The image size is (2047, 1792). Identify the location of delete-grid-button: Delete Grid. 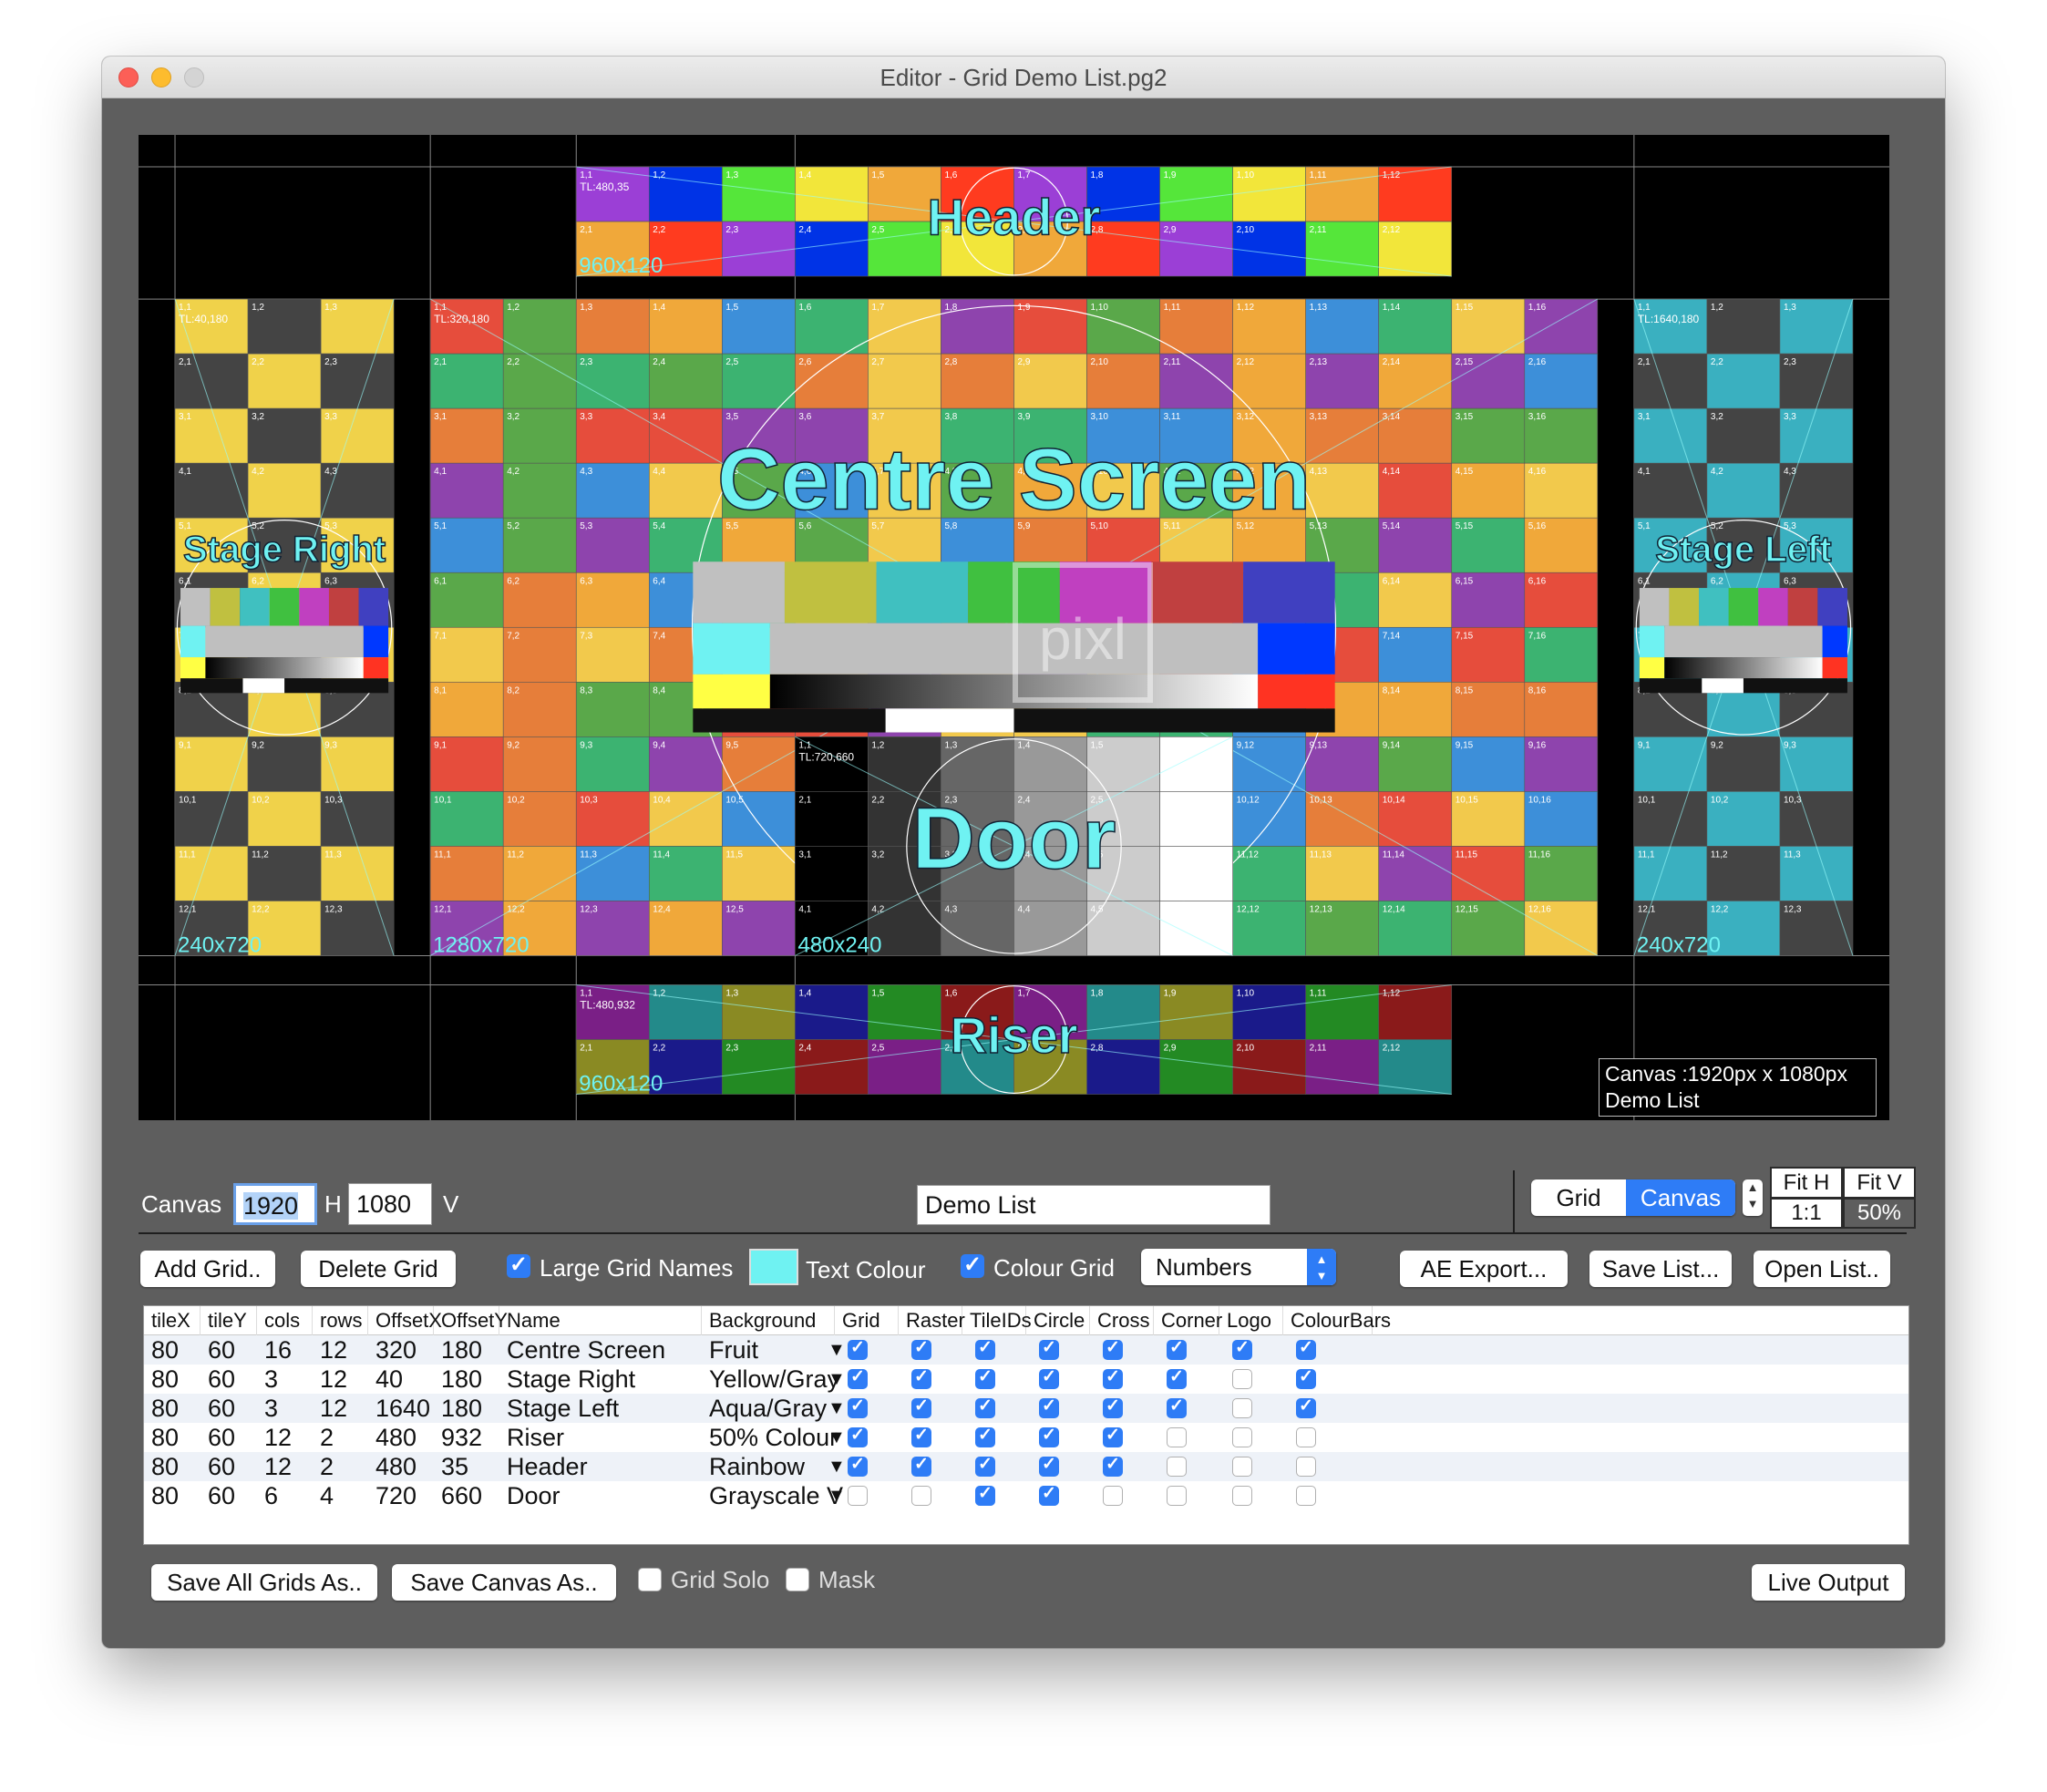
(378, 1269).